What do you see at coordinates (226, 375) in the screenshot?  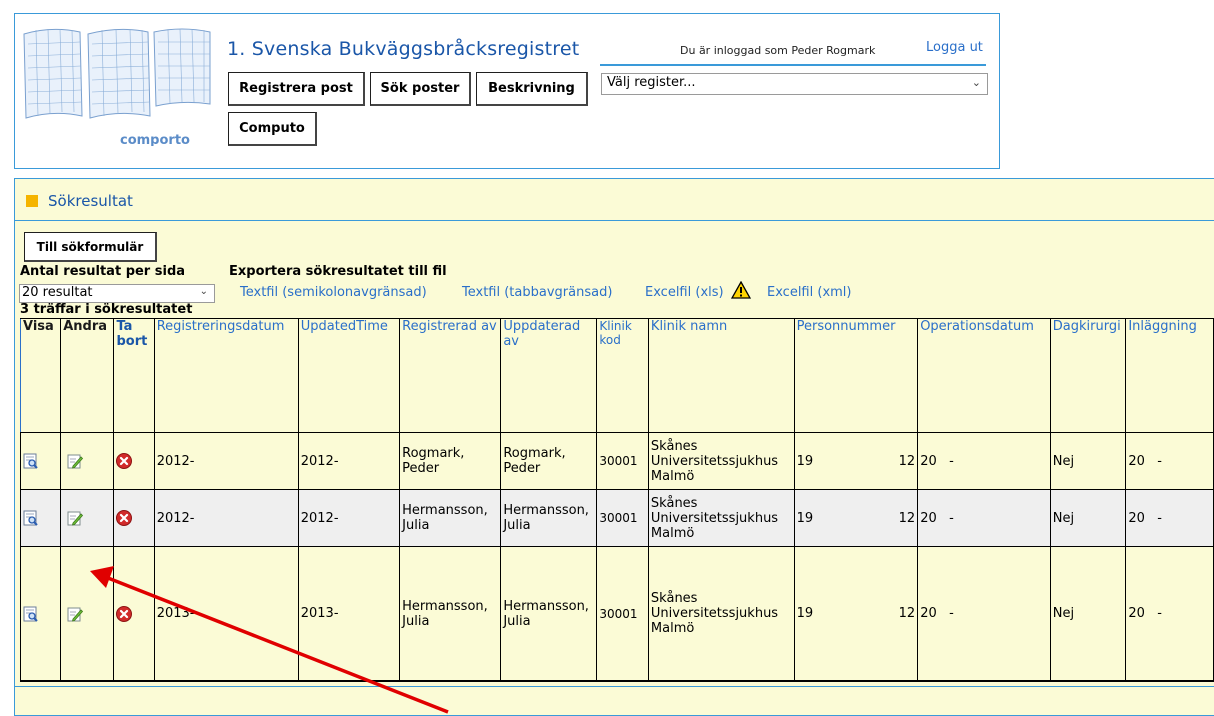 I see `col-header-registreringsdatum: Registreringsdatum` at bounding box center [226, 375].